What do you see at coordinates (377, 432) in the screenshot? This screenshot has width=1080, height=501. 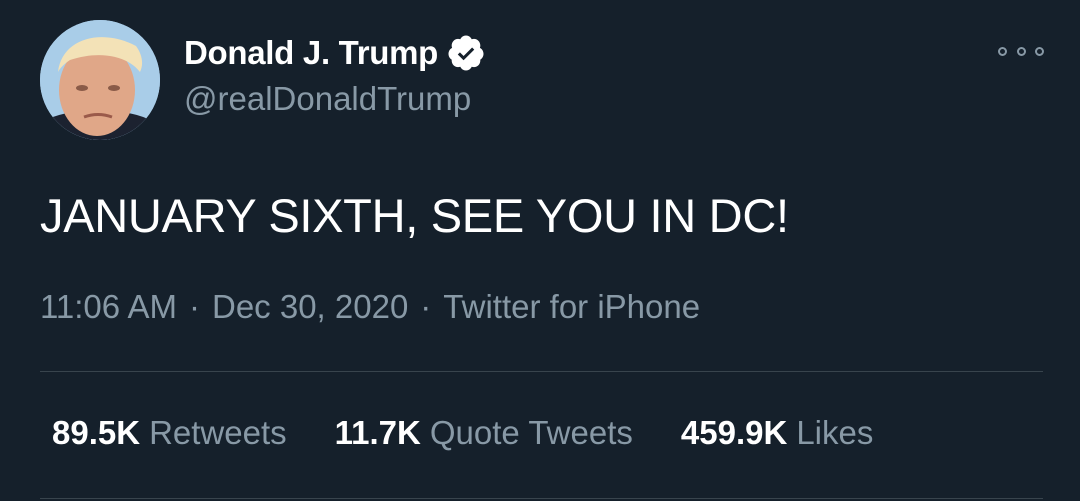 I see `quote-tweets-count: 11.7K` at bounding box center [377, 432].